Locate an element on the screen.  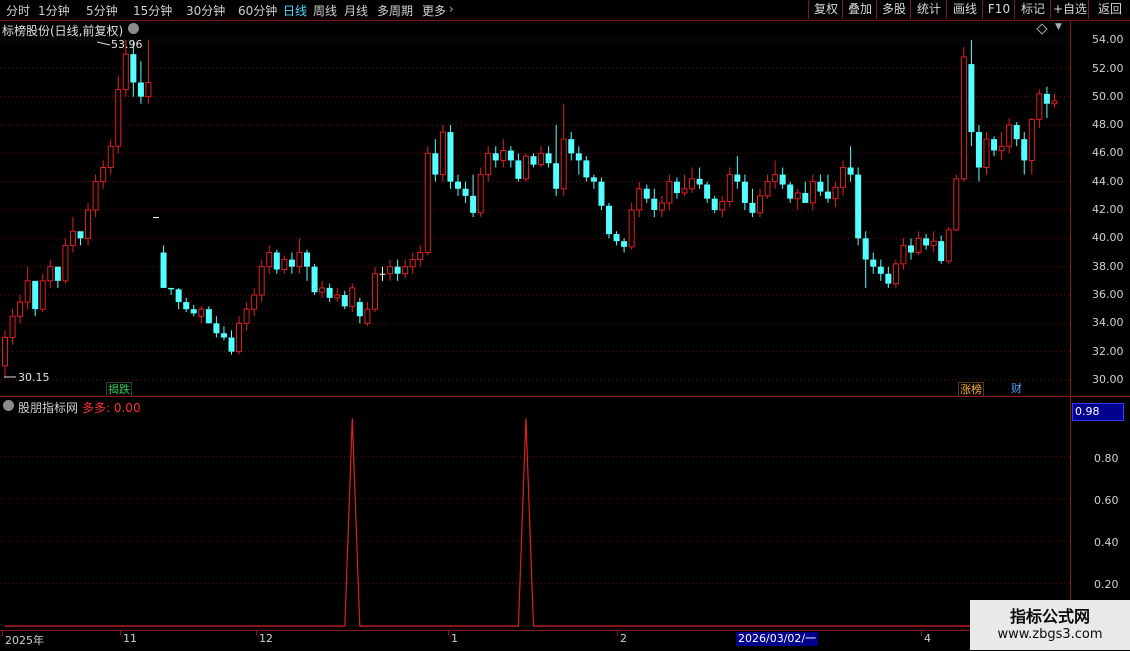
date-label: 4 is located at coordinates (927, 638).